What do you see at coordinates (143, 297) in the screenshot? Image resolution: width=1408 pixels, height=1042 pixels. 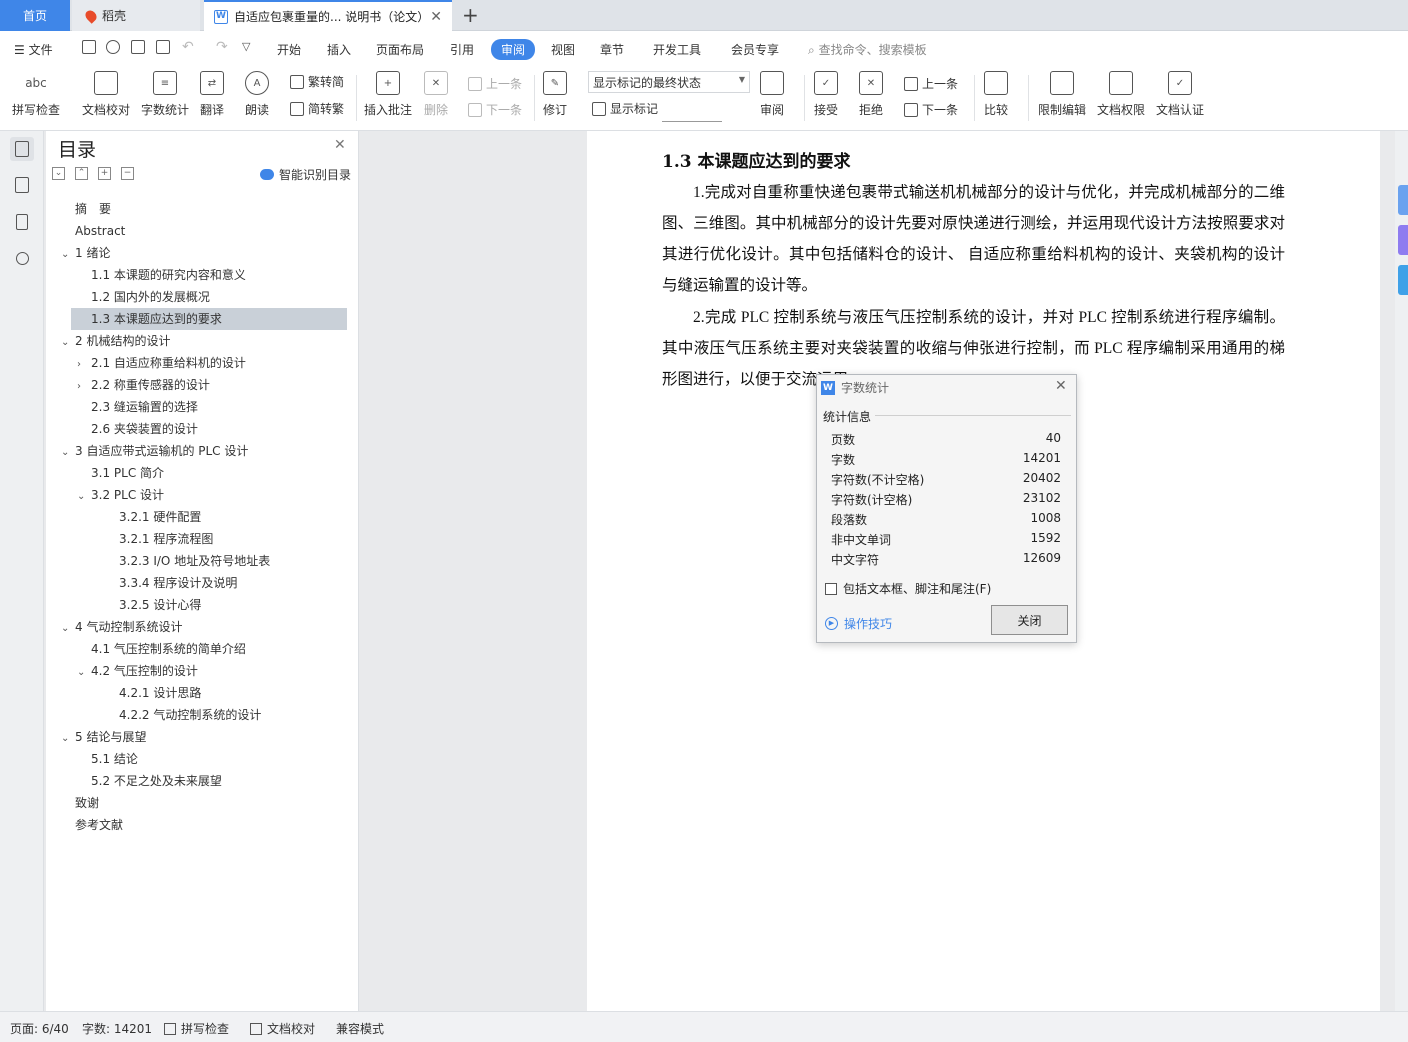 I see `toc-item: 1.2 国内外的发展概况` at bounding box center [143, 297].